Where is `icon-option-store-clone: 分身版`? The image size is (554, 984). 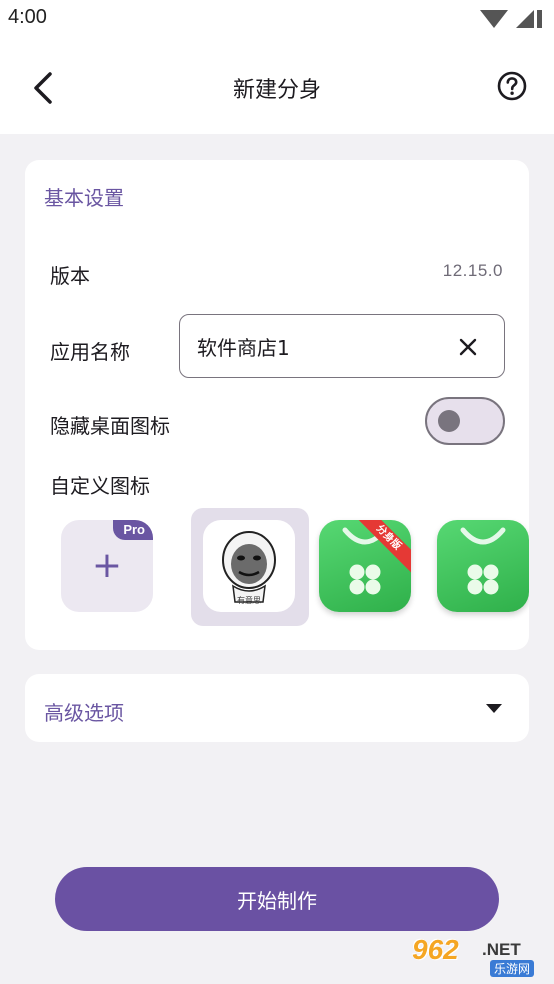
icon-option-store-clone: 分身版 is located at coordinates (378, 567).